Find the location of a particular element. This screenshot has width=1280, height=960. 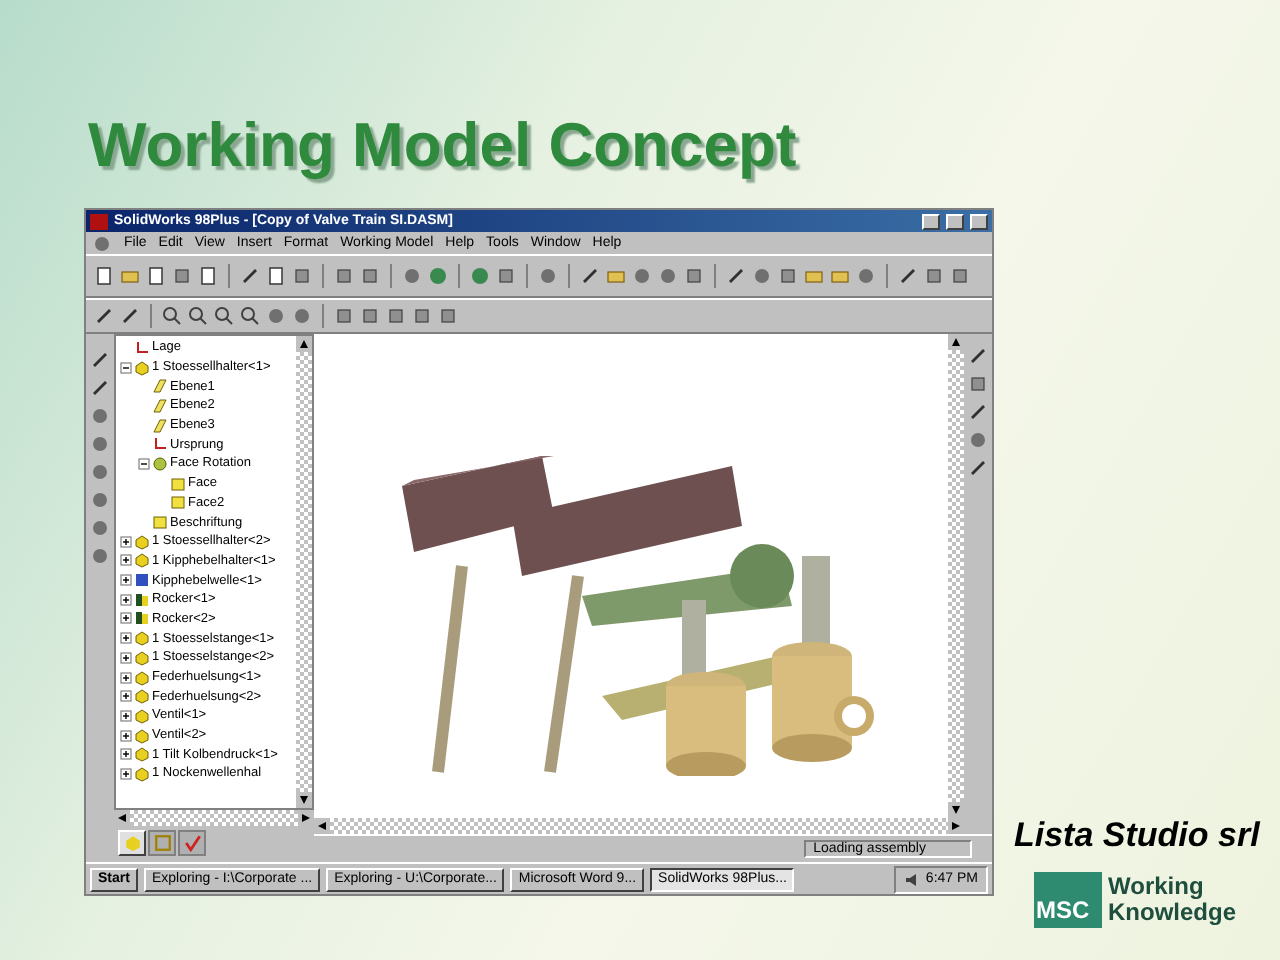

maximize-button is located at coordinates (955, 221).